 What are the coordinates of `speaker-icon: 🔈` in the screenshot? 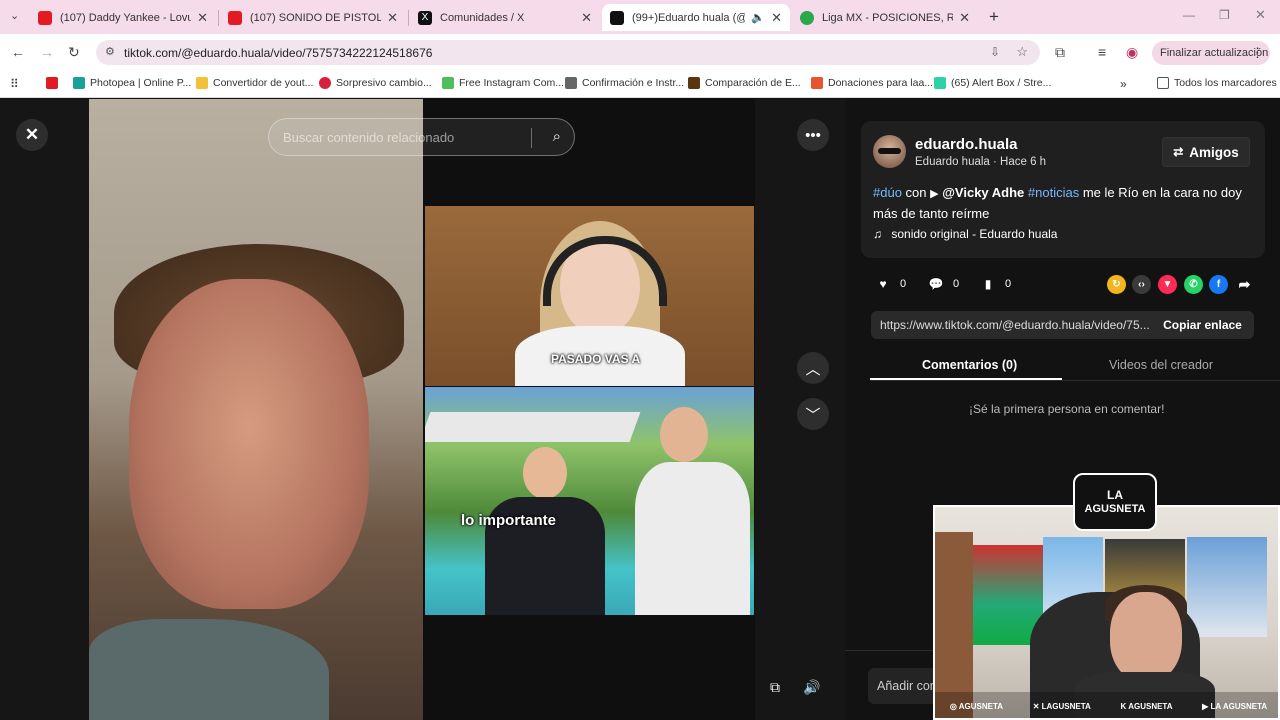 It's located at (758, 17).